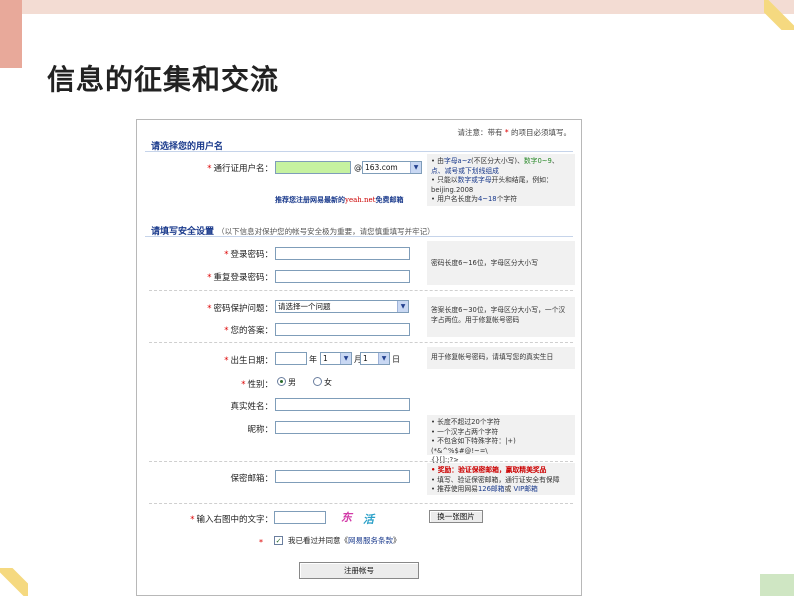  Describe the element at coordinates (342, 276) in the screenshot. I see `password-repeat-input` at that location.